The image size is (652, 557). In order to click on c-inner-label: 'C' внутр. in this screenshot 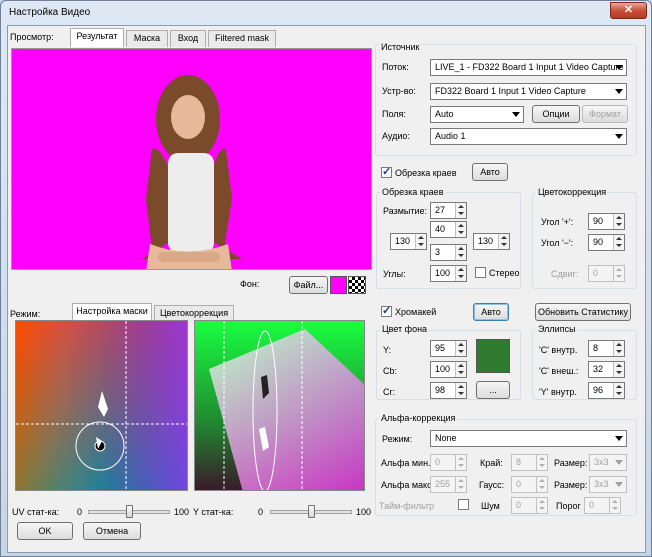, I will do `click(558, 350)`.